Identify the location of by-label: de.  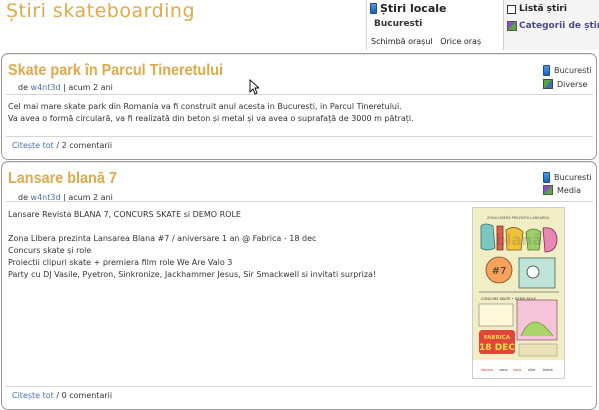
(23, 87).